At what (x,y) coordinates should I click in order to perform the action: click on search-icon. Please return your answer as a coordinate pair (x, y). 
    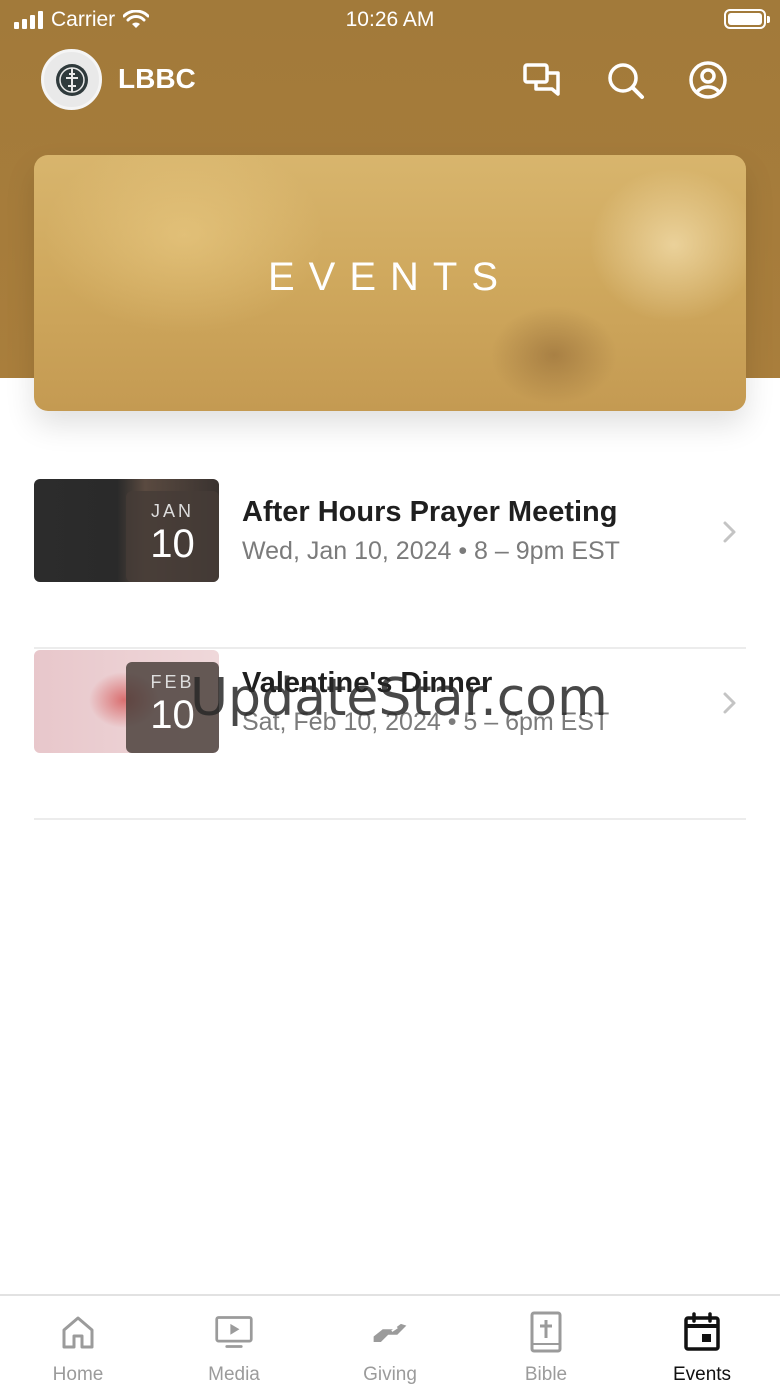
    Looking at the image, I should click on (625, 80).